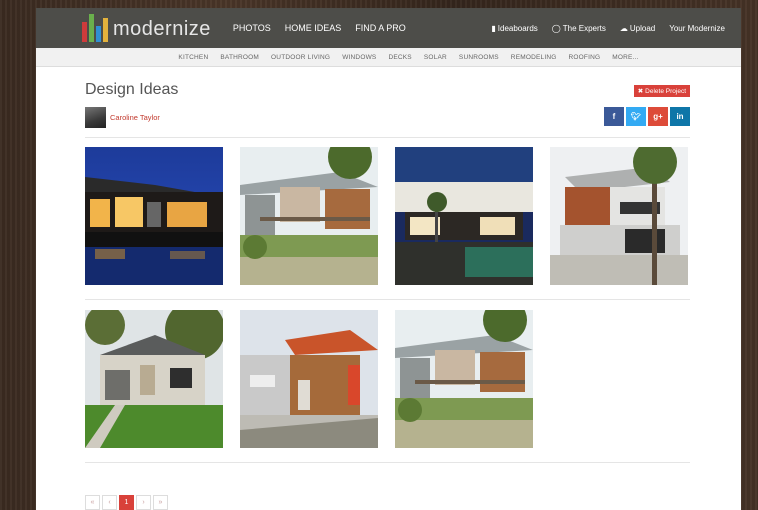 The image size is (758, 510). I want to click on book-icon: ▮, so click(493, 28).